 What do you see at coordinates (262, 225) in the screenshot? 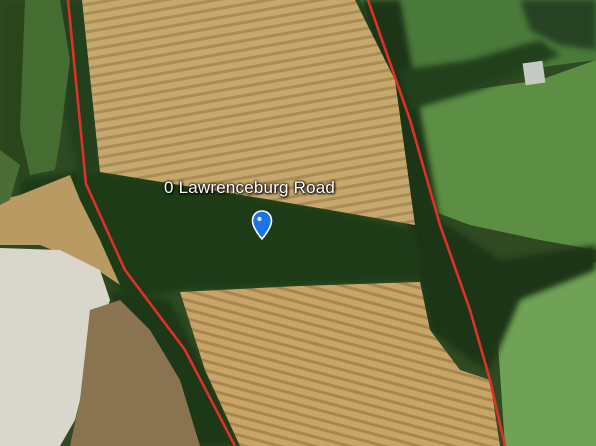
I see `location-pin-icon` at bounding box center [262, 225].